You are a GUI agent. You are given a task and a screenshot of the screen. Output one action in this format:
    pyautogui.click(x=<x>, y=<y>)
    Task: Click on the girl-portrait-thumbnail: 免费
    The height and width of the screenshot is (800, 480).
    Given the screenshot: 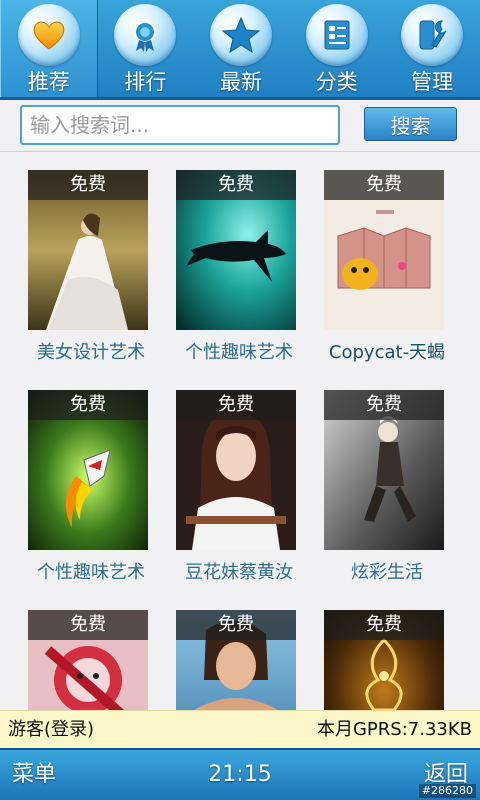 What is the action you would take?
    pyautogui.click(x=236, y=470)
    